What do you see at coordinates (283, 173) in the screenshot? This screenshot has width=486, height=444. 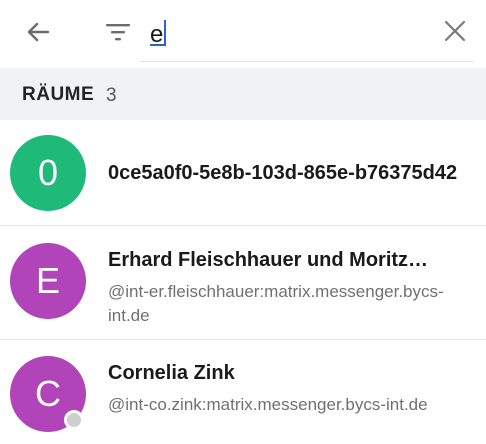 I see `room-title: 0ce5a0f0-5e8b-103d-865e-b76375d42` at bounding box center [283, 173].